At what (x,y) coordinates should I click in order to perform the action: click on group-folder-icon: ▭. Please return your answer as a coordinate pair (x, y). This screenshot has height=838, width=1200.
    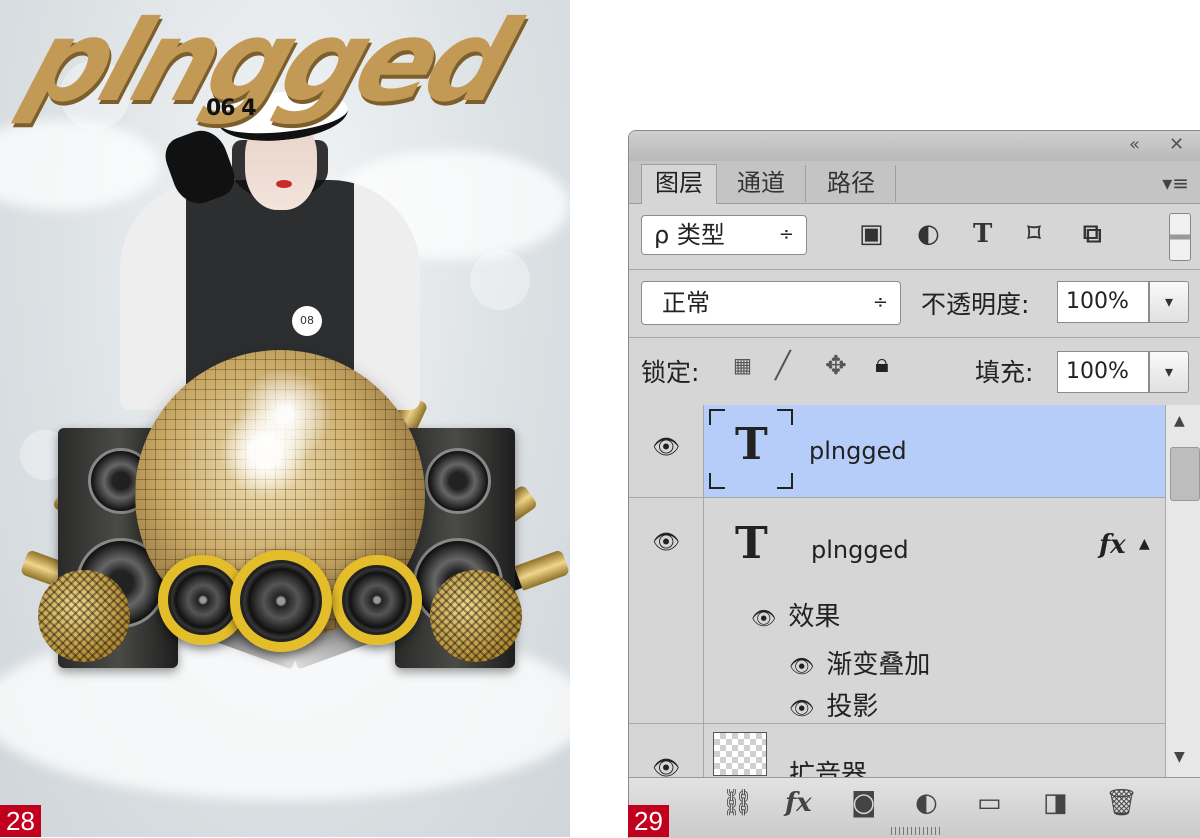
    Looking at the image, I should click on (989, 803).